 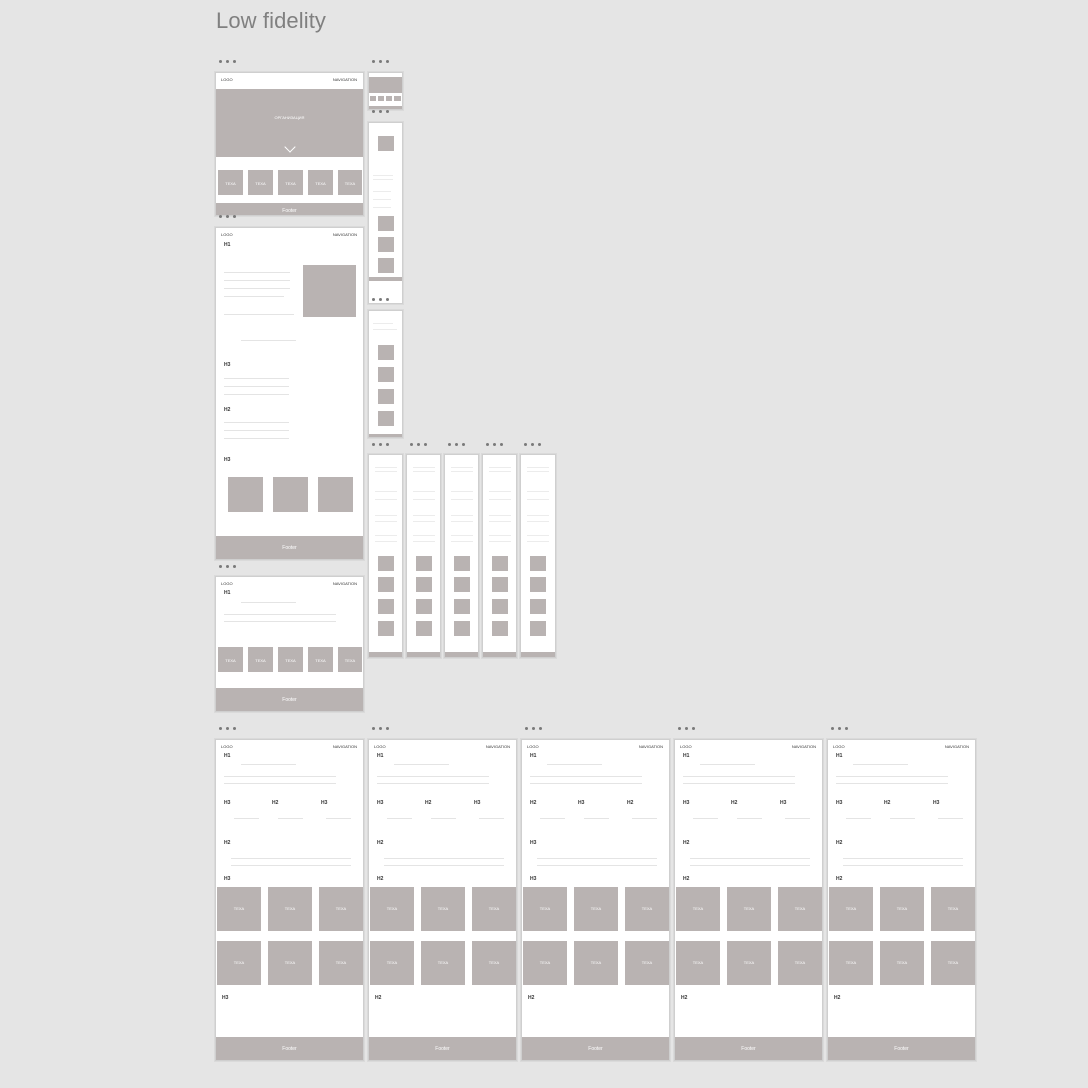 What do you see at coordinates (385, 213) in the screenshot?
I see `frame-article-mobile` at bounding box center [385, 213].